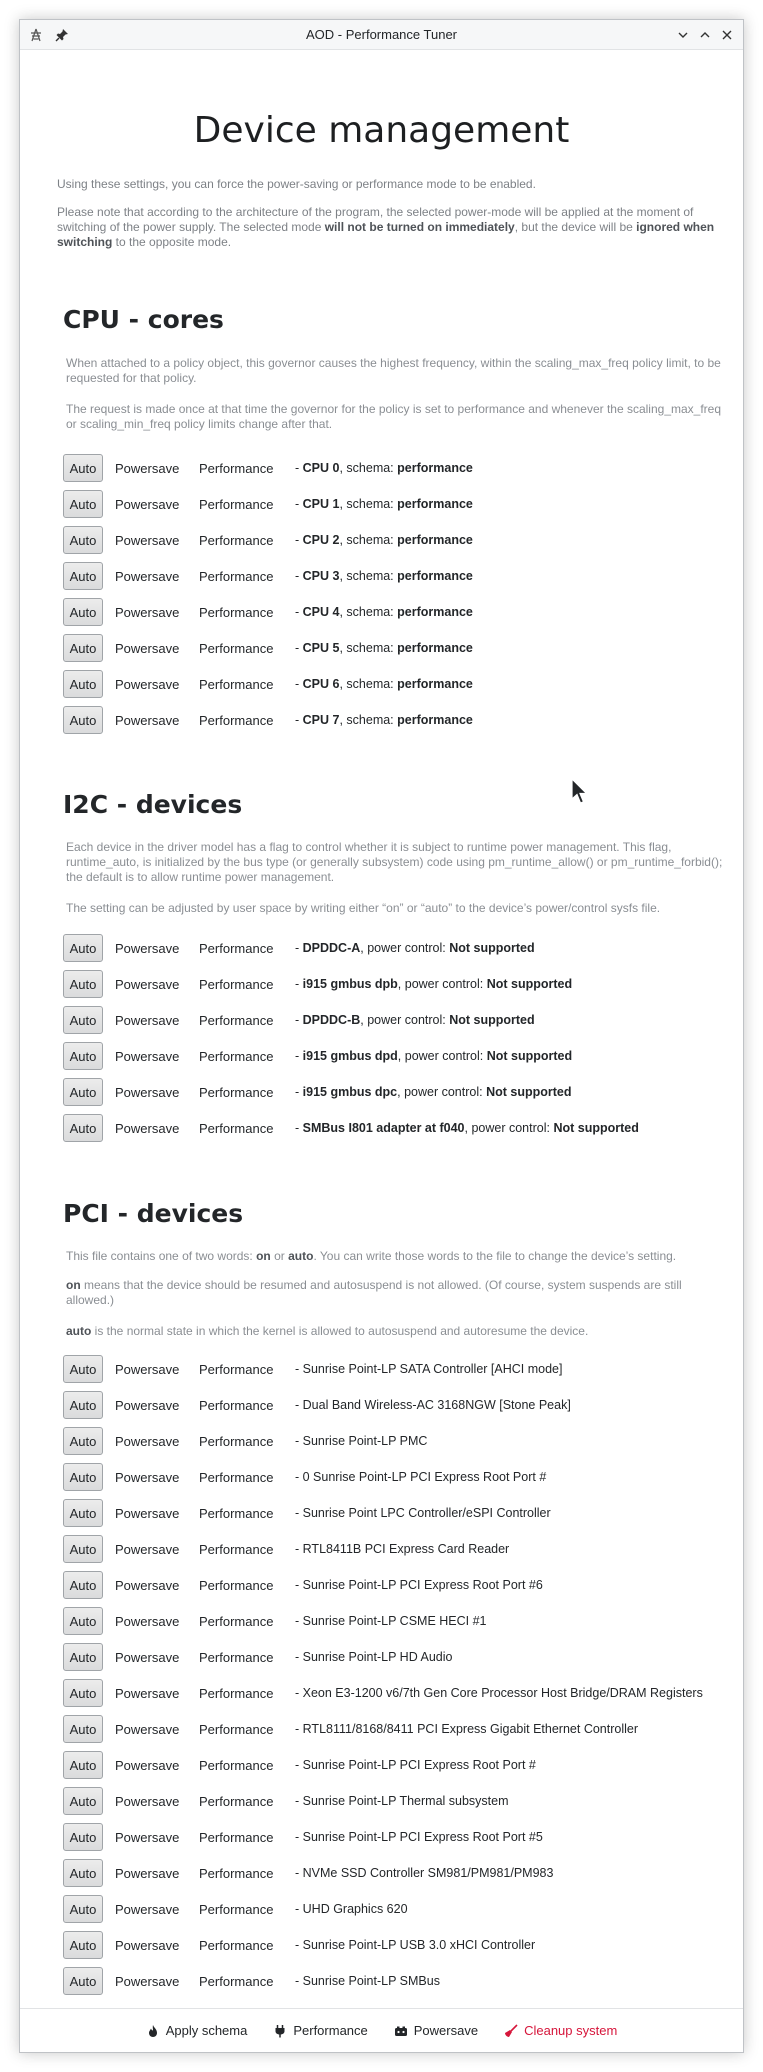 The width and height of the screenshot is (763, 2072). What do you see at coordinates (247, 684) in the screenshot?
I see `cpu-6-performance-button: Performance` at bounding box center [247, 684].